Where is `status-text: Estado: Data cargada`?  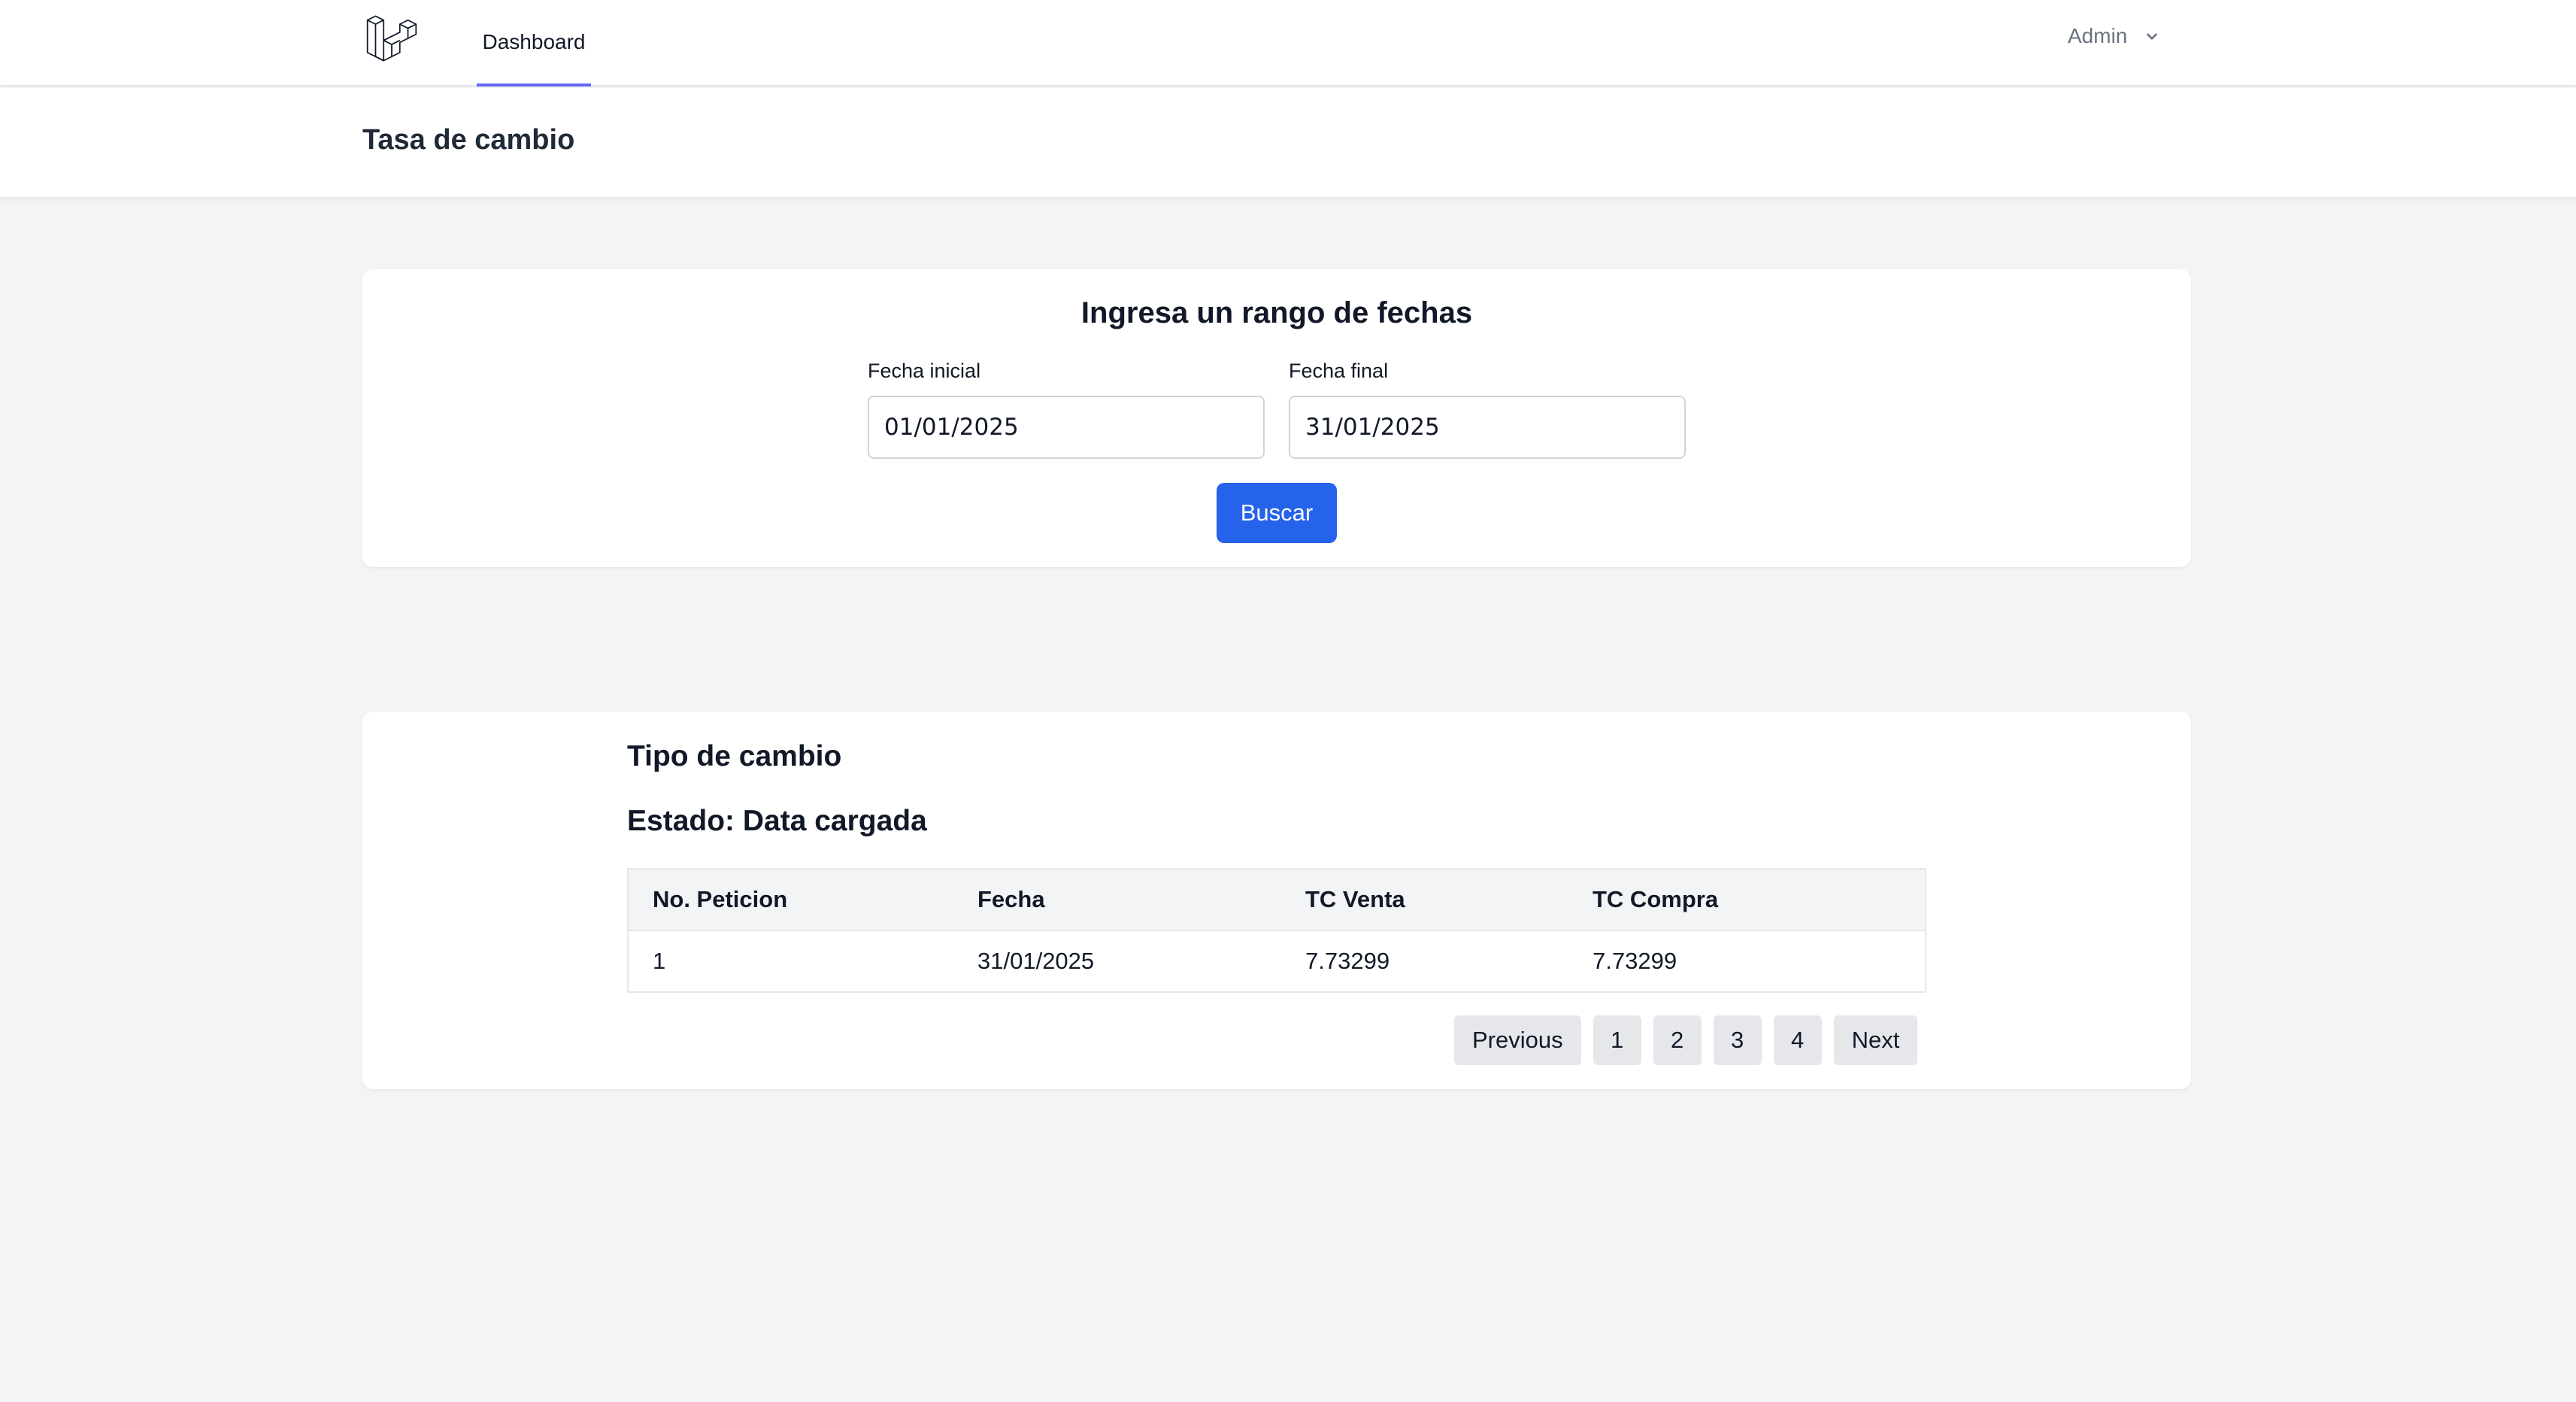
status-text: Estado: Data cargada is located at coordinates (777, 821).